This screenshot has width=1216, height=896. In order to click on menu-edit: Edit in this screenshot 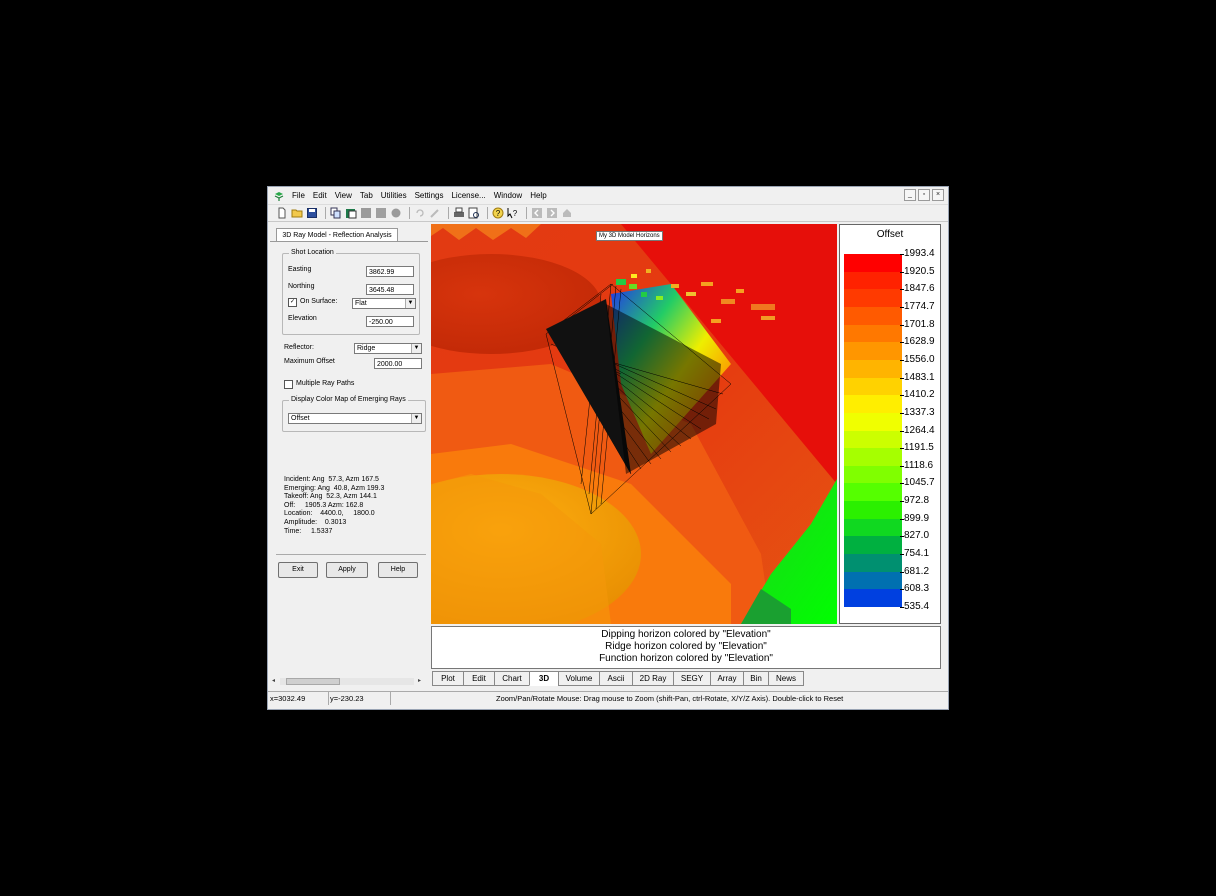, I will do `click(320, 195)`.